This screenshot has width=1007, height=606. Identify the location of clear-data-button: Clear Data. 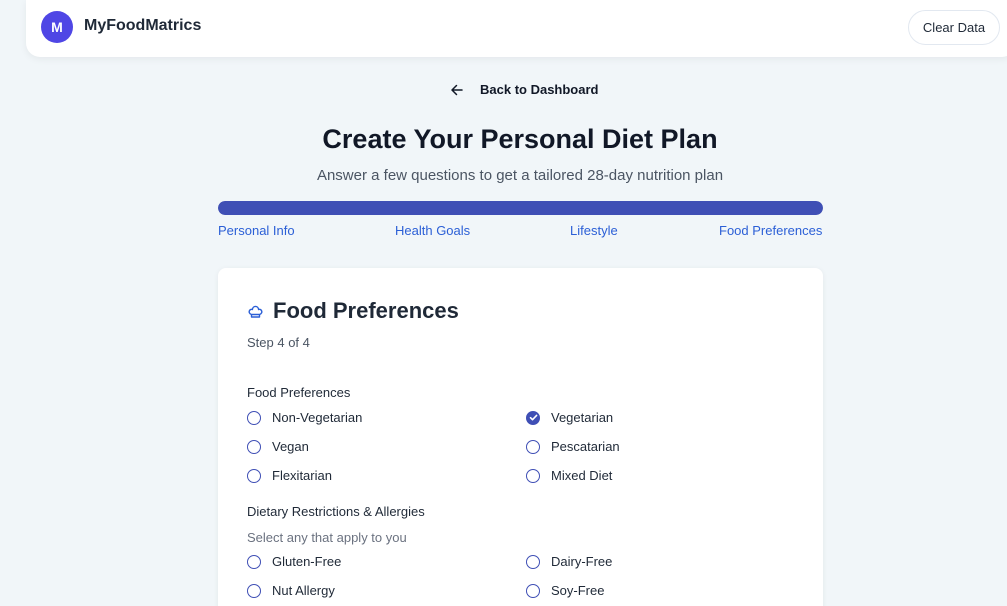
(954, 27).